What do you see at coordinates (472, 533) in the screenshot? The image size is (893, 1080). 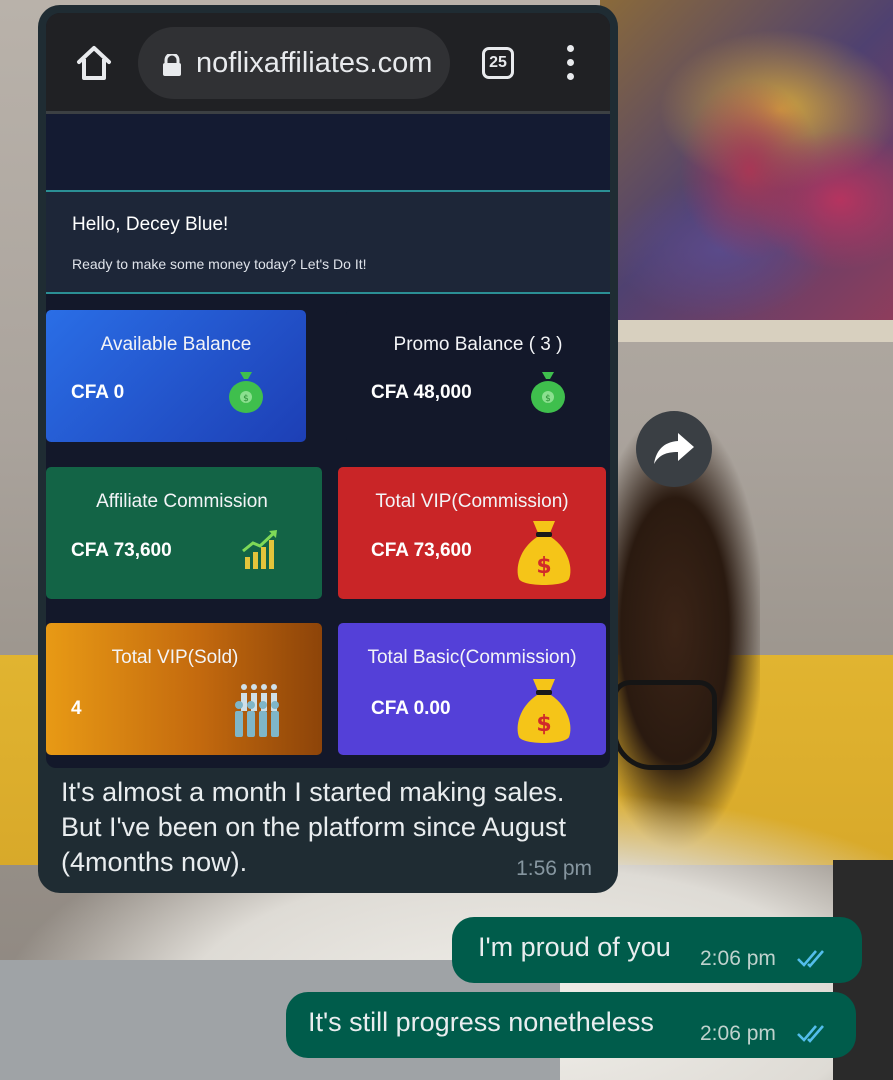 I see `card-total-vip-commission: Total VIP(Commission) CFA 73,600 $` at bounding box center [472, 533].